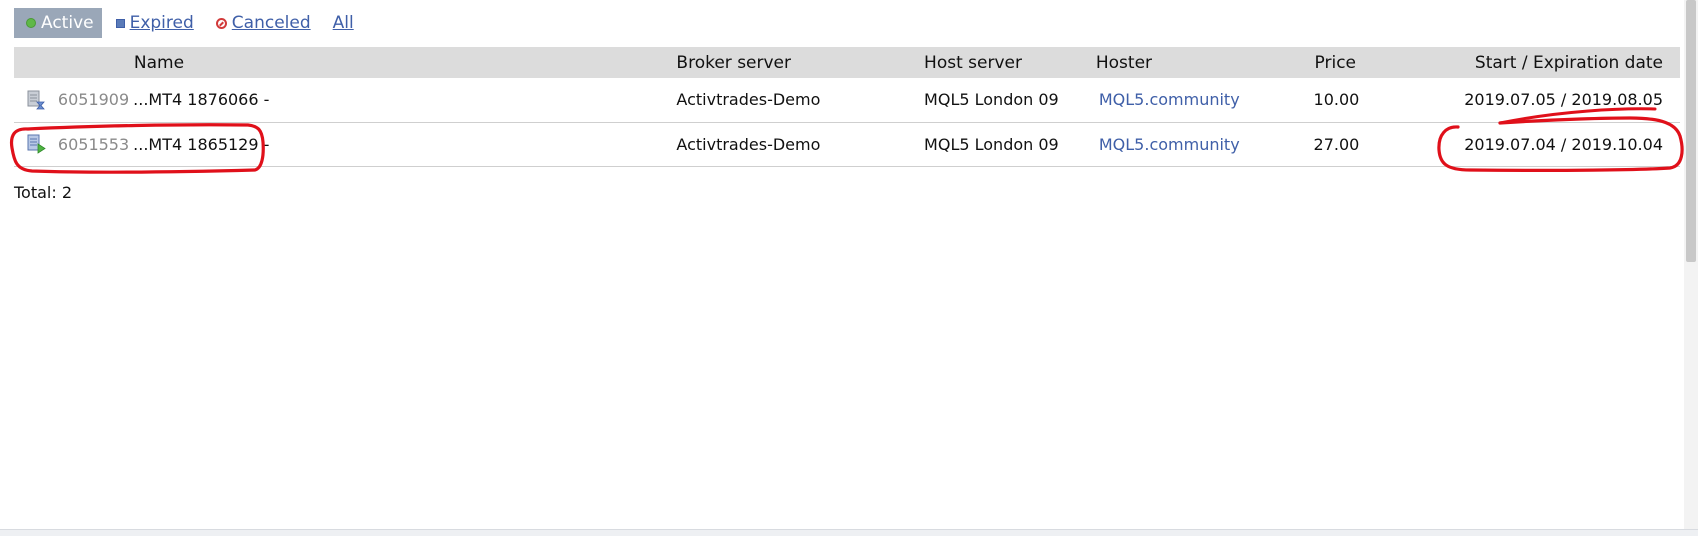 The height and width of the screenshot is (536, 1698). I want to click on filter-all-label: All, so click(343, 23).